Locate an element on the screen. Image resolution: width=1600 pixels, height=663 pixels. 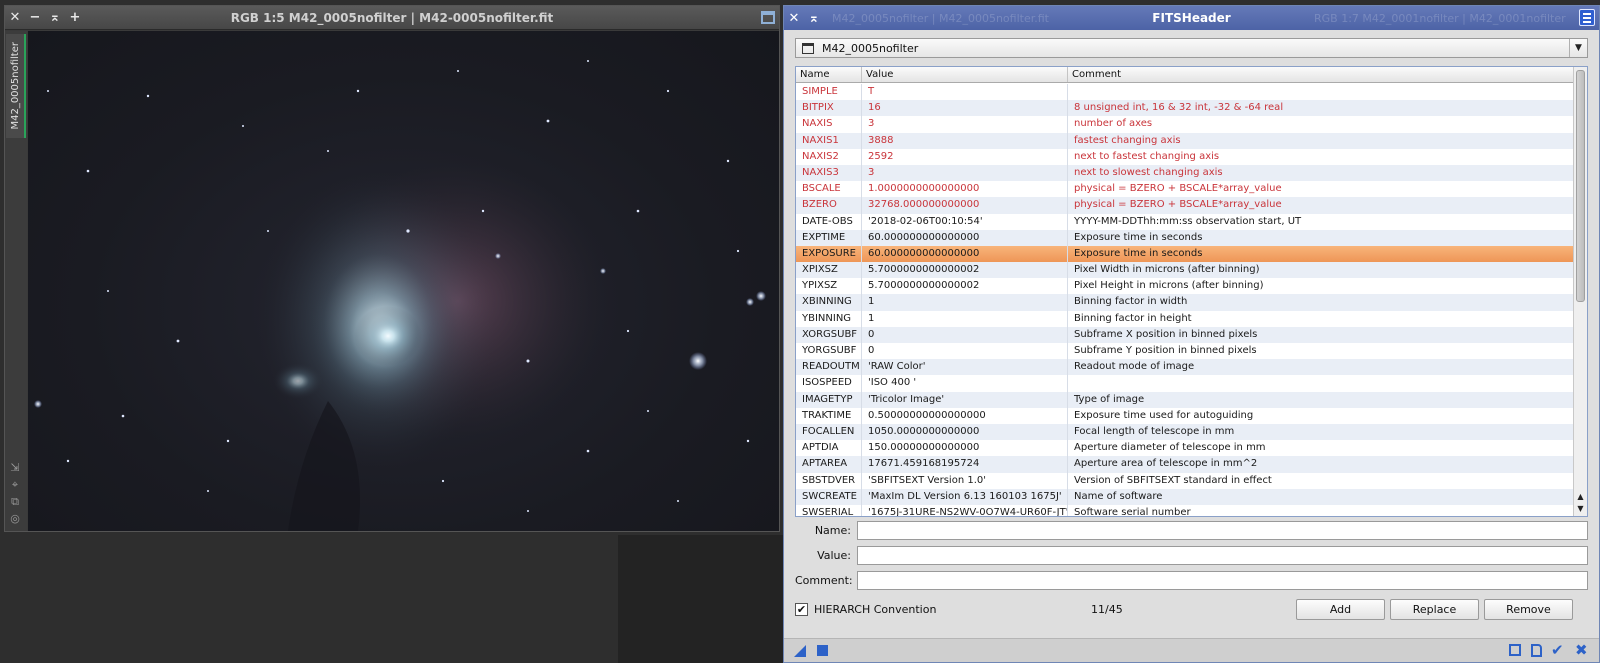
table-row: XBINNING 1 Binning factor in width is located at coordinates (1185, 302).